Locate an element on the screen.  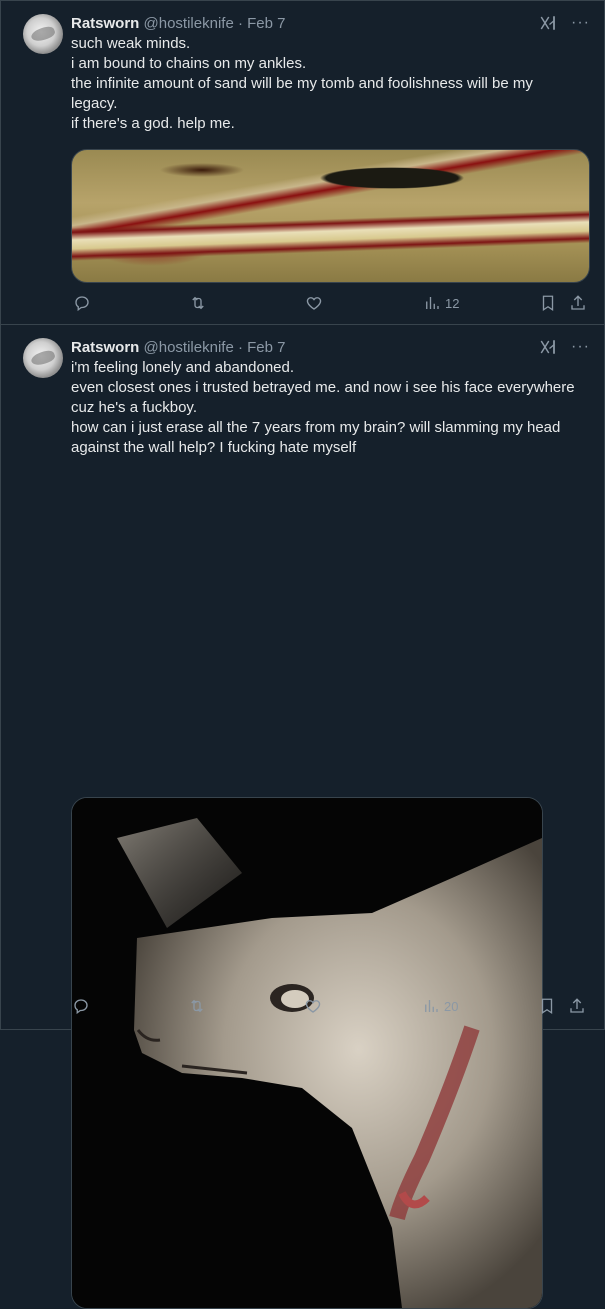
tweet-actions: 12 is located at coordinates (329, 303).